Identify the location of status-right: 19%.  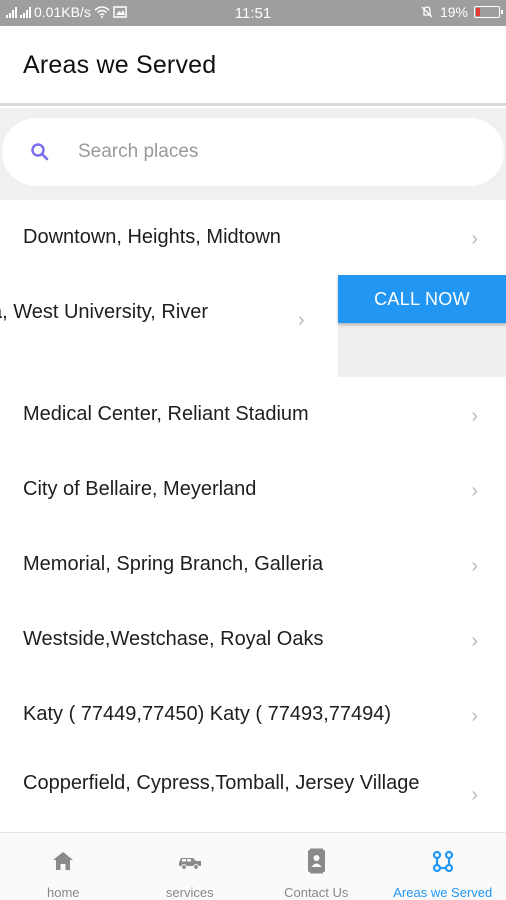
(461, 12).